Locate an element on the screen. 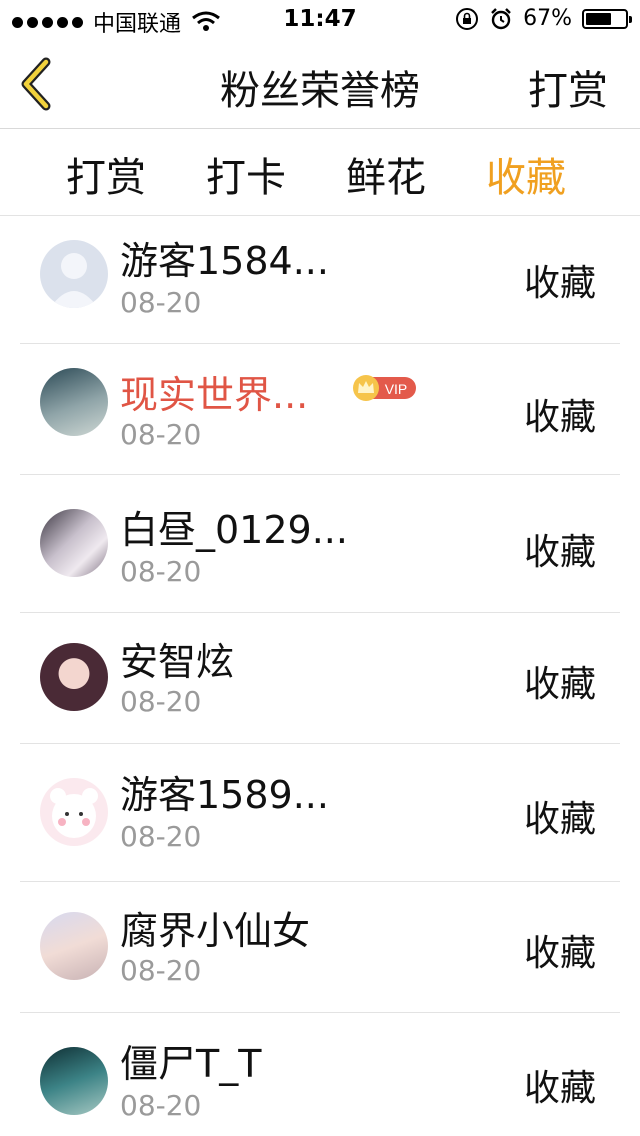  list-item: 游客1589... 08-20 收藏 is located at coordinates (320, 813).